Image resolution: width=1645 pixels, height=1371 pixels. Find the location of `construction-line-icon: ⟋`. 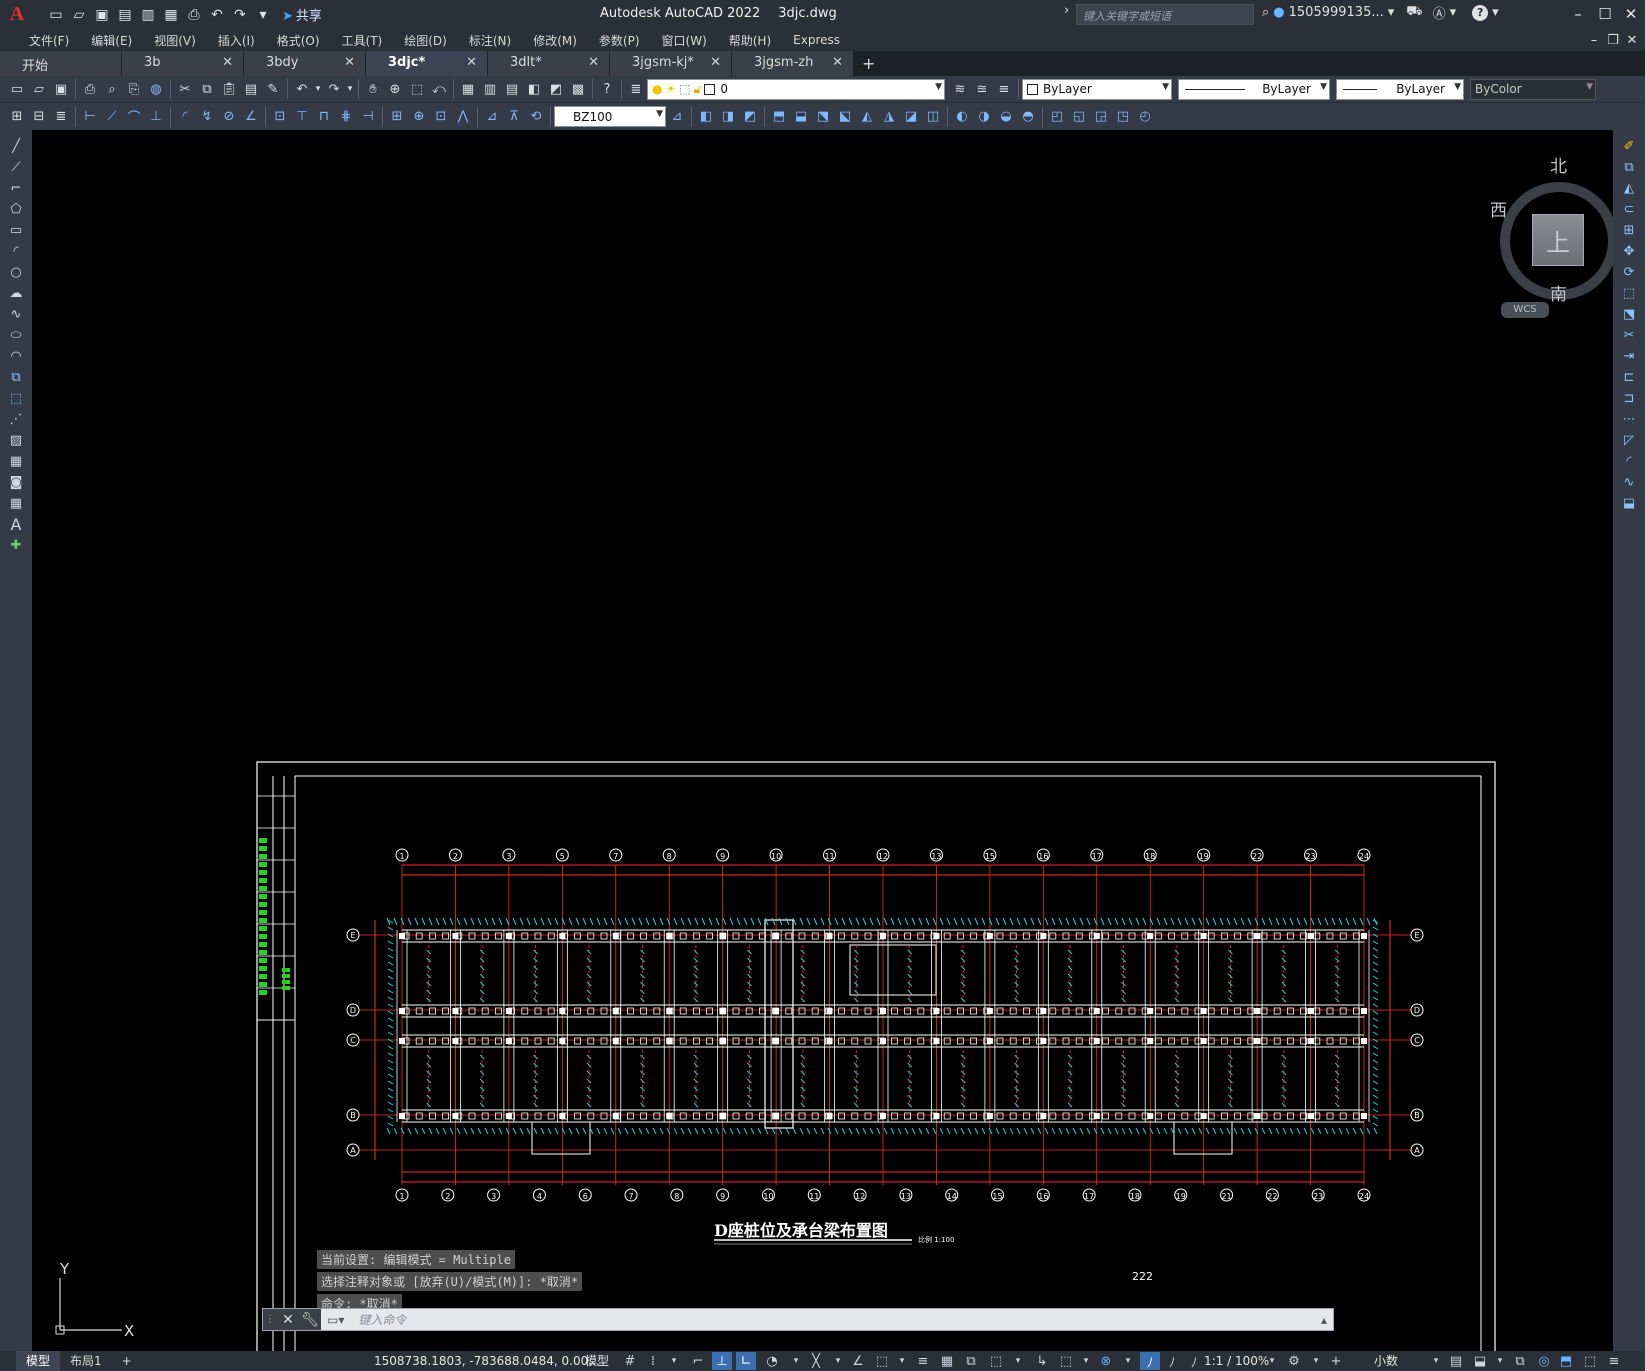

construction-line-icon: ⟋ is located at coordinates (16, 167).